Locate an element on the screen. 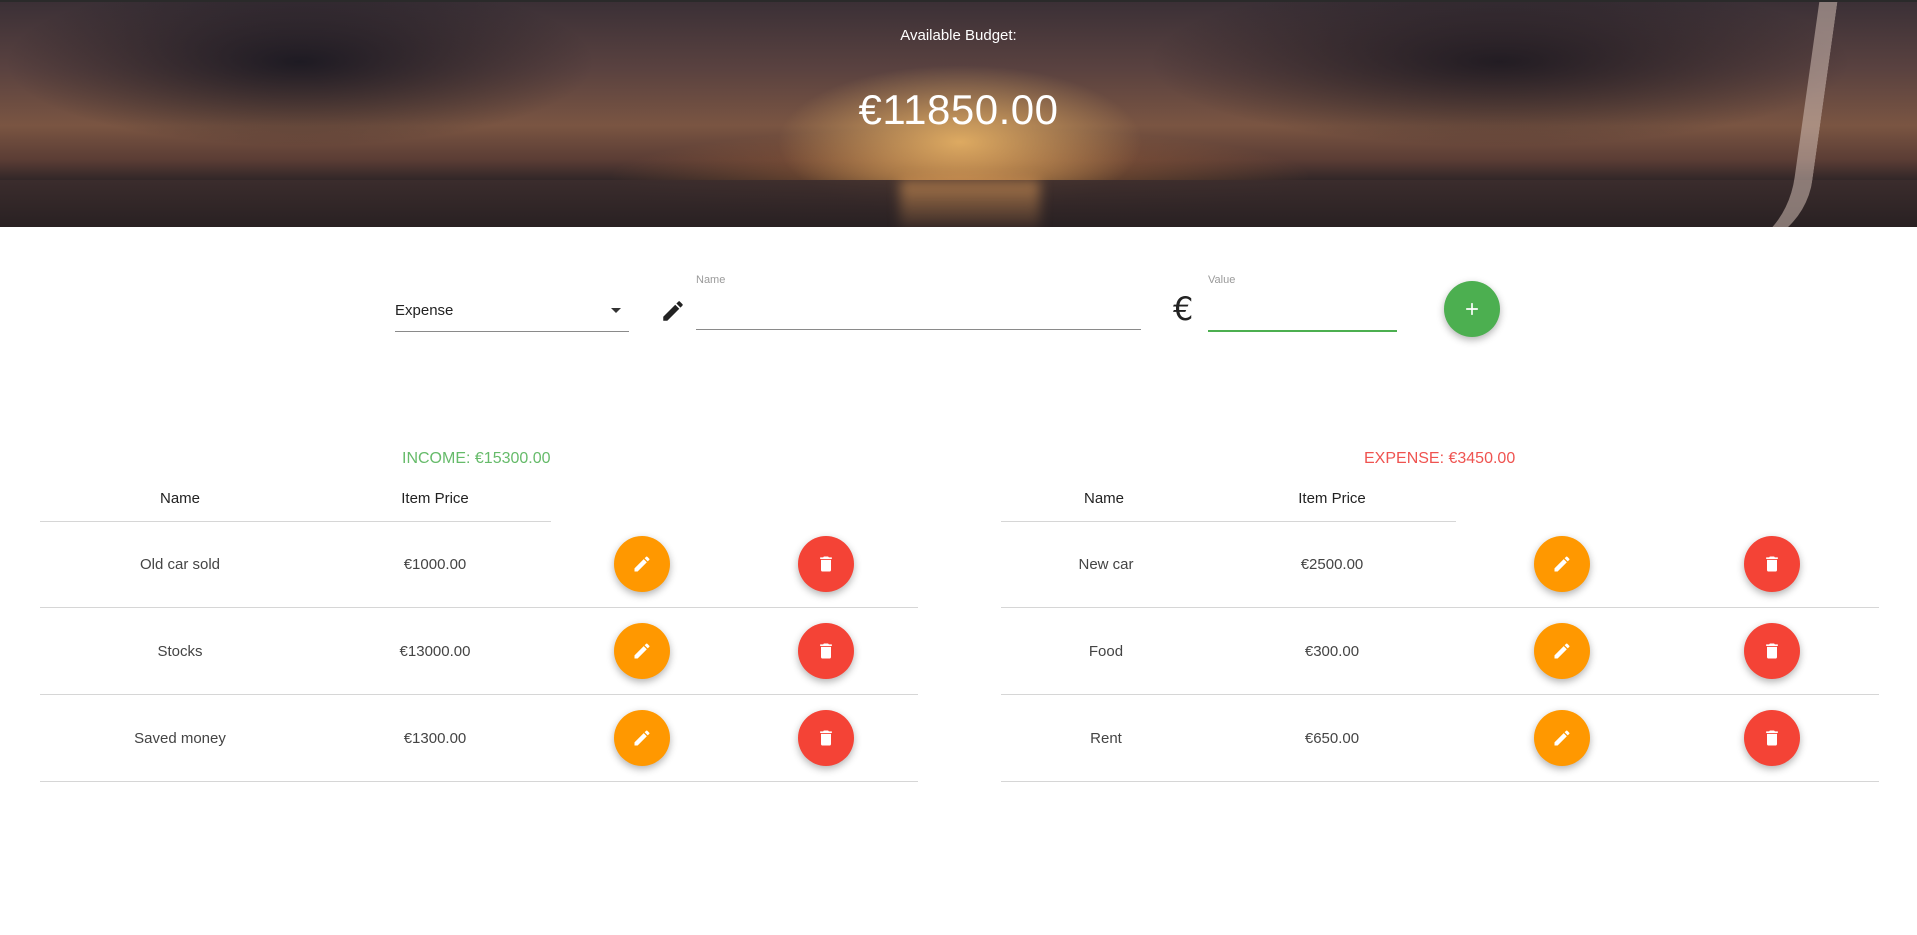 This screenshot has width=1917, height=935. value-input is located at coordinates (1302, 312).